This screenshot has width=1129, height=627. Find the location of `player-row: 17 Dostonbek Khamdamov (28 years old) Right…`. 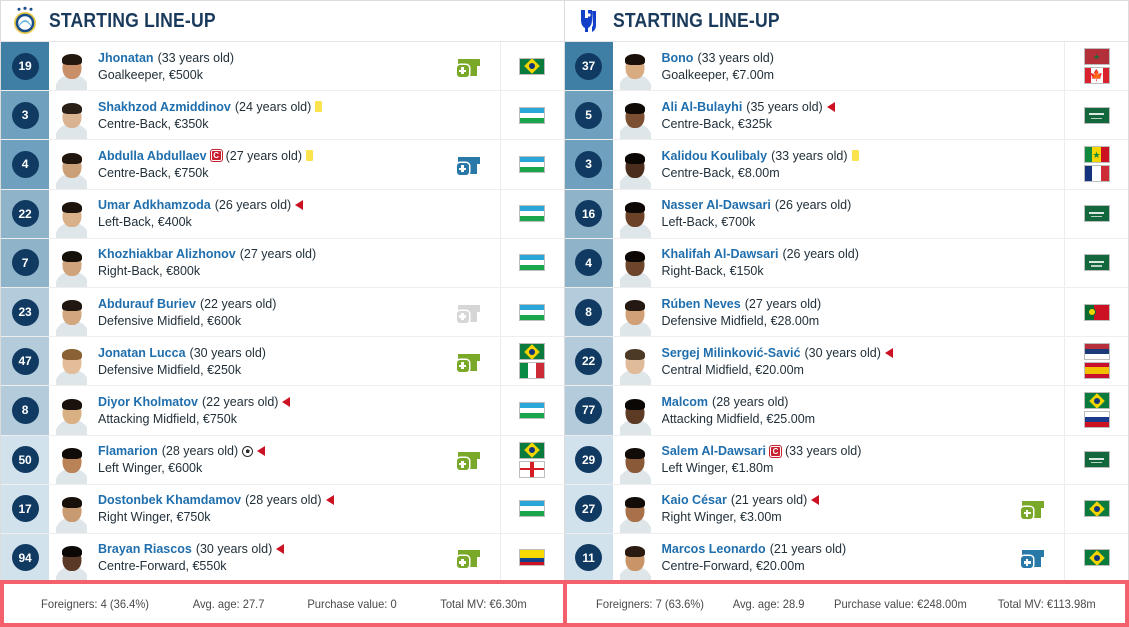

player-row: 17 Dostonbek Khamdamov (28 years old) Right… is located at coordinates (282, 509).